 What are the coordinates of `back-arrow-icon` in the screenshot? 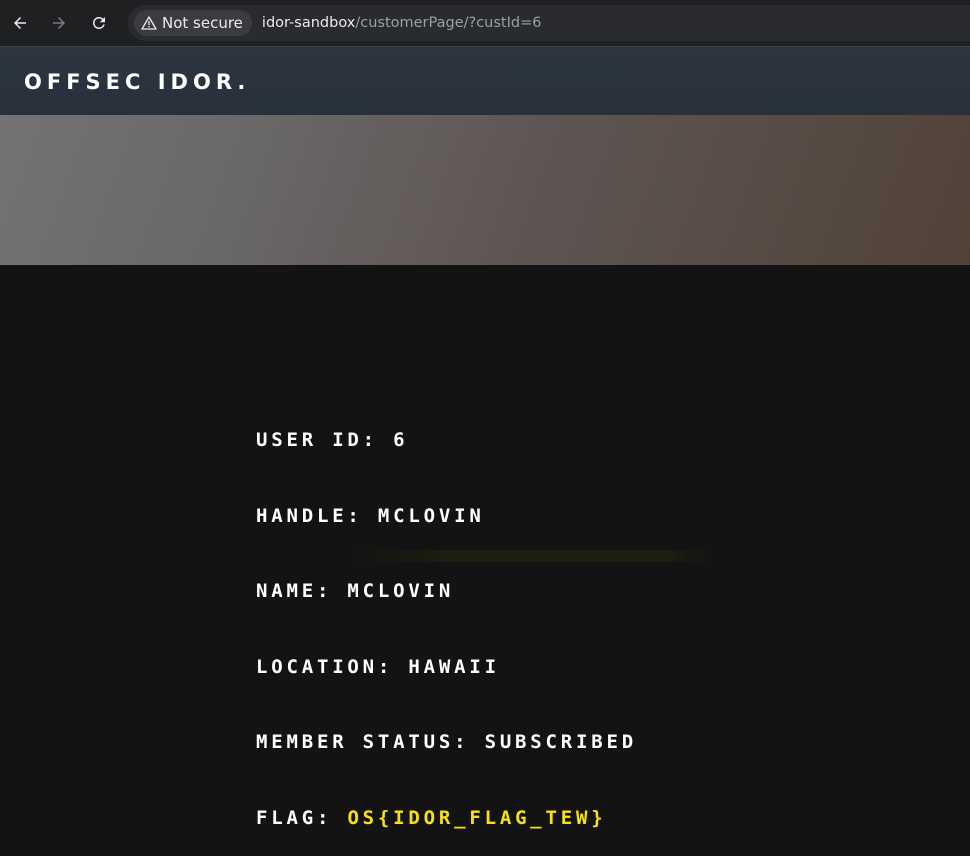 It's located at (20, 23).